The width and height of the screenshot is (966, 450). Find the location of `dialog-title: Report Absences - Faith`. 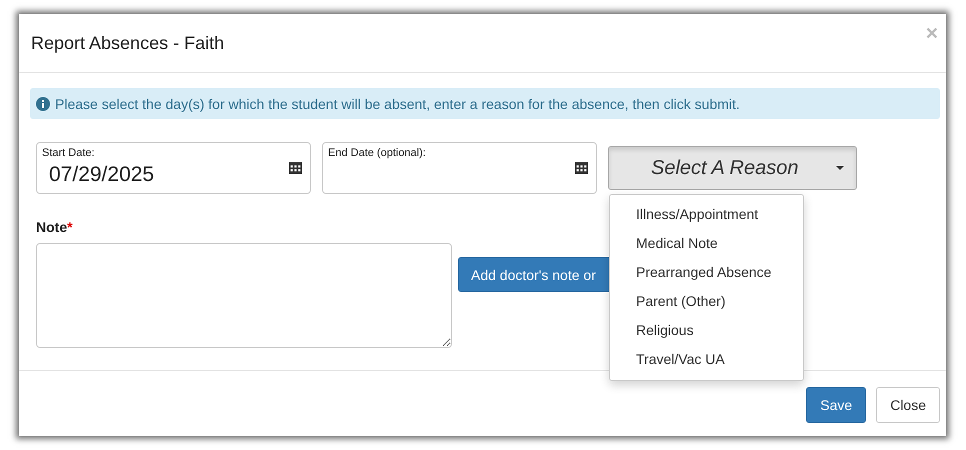

dialog-title: Report Absences - Faith is located at coordinates (127, 43).